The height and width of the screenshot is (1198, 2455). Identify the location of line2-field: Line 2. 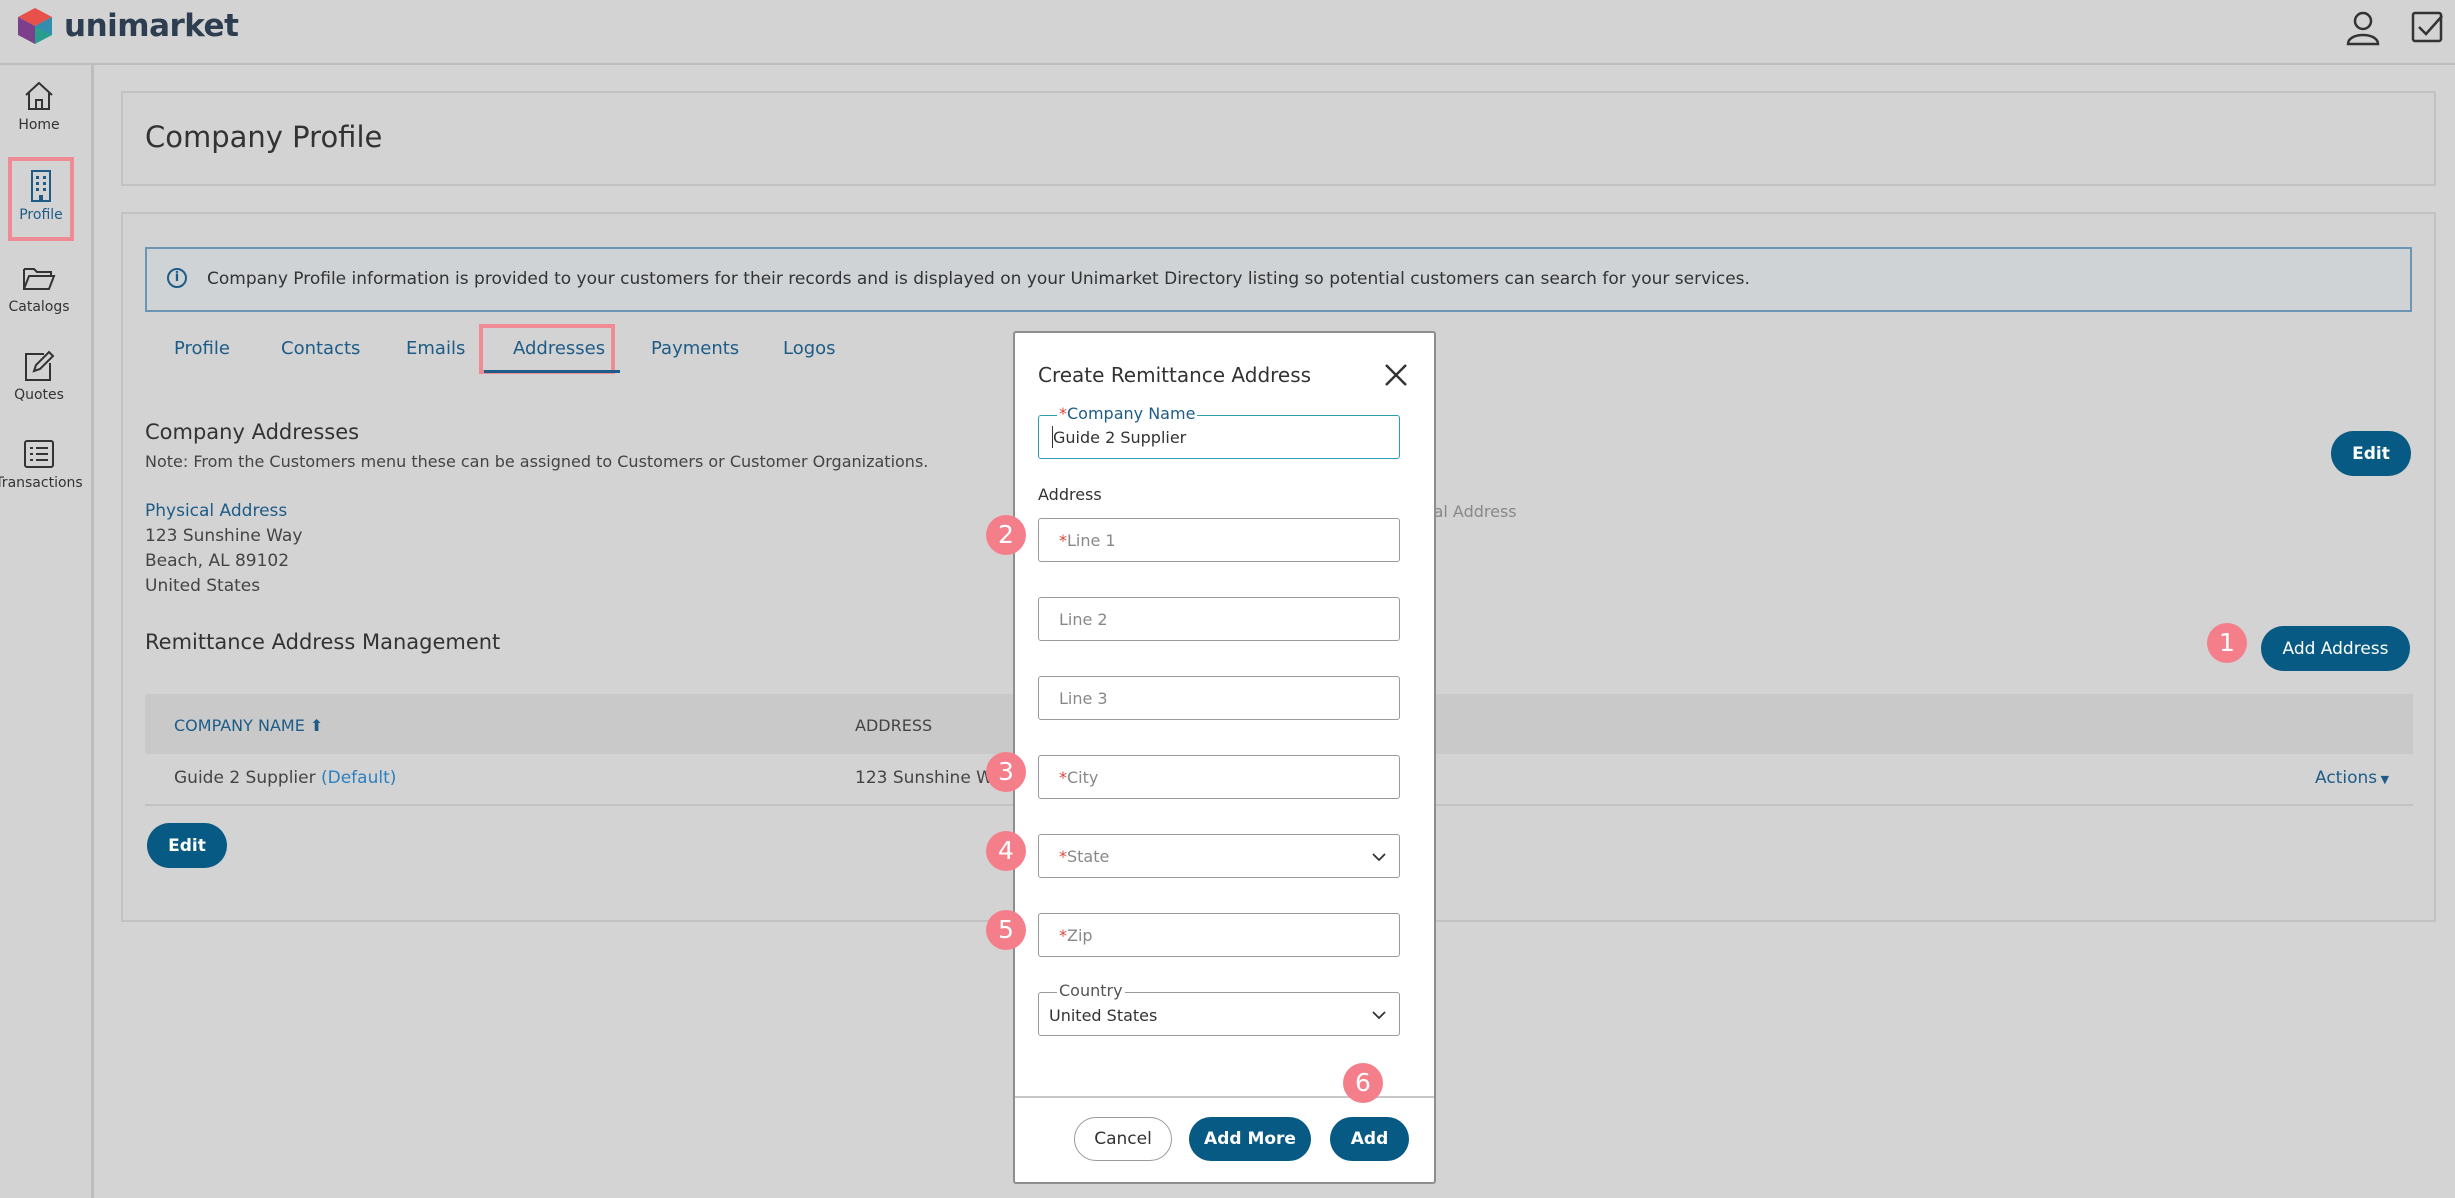
(1219, 619).